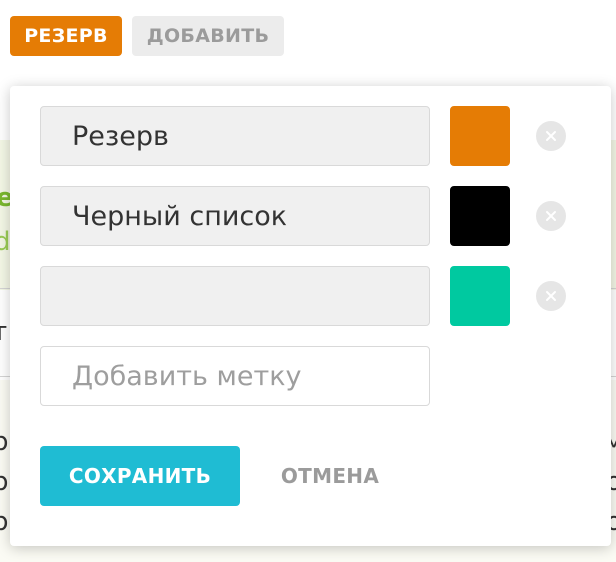  Describe the element at coordinates (3, 332) in the screenshot. I see `background-text-fragment: т` at that location.